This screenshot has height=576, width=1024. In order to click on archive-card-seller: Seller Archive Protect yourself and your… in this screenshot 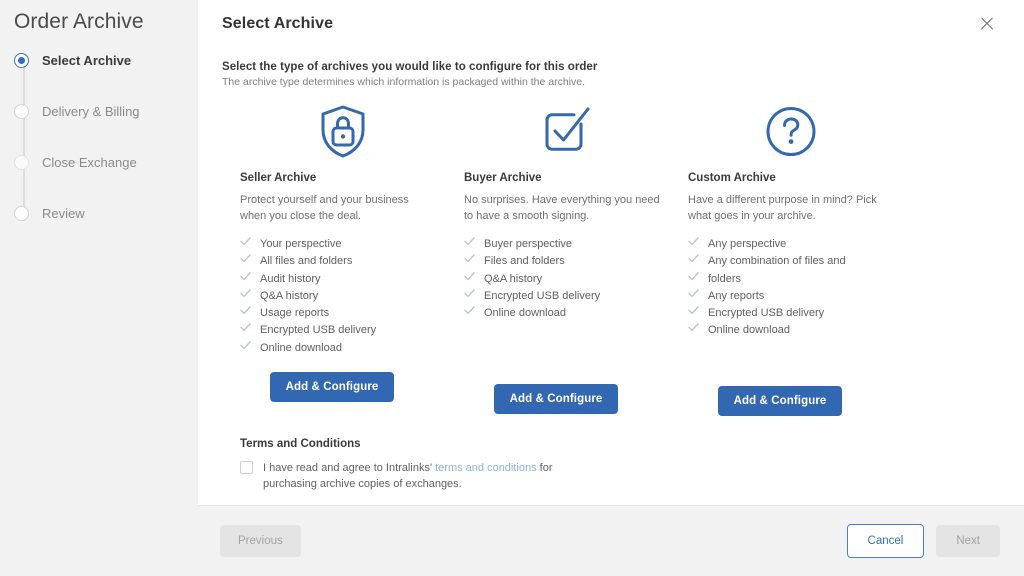, I will do `click(334, 258)`.